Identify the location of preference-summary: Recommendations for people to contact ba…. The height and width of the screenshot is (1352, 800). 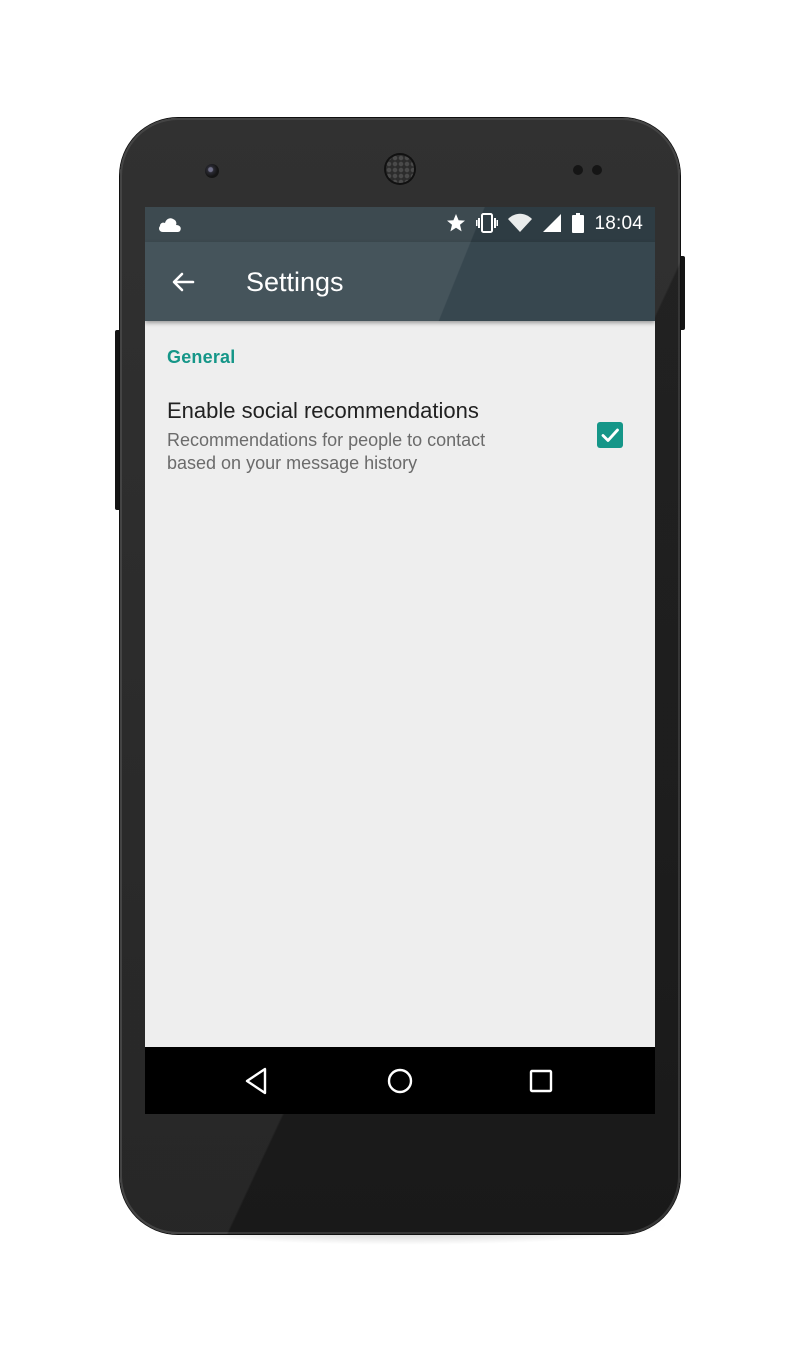
(367, 452).